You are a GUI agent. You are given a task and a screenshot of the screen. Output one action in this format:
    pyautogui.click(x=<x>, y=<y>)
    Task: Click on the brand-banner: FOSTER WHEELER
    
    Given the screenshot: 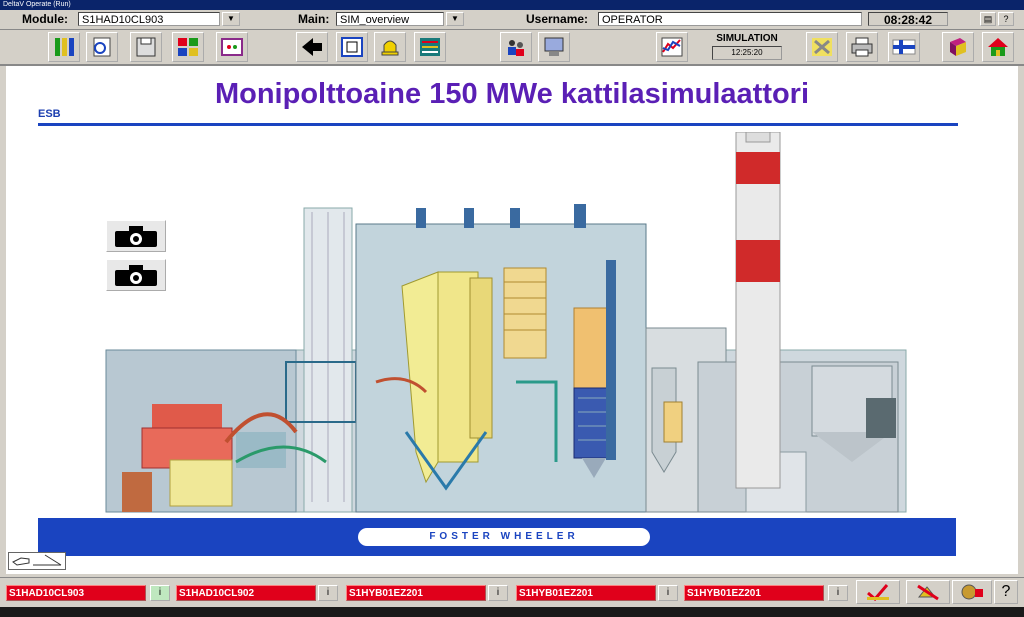 What is the action you would take?
    pyautogui.click(x=497, y=537)
    